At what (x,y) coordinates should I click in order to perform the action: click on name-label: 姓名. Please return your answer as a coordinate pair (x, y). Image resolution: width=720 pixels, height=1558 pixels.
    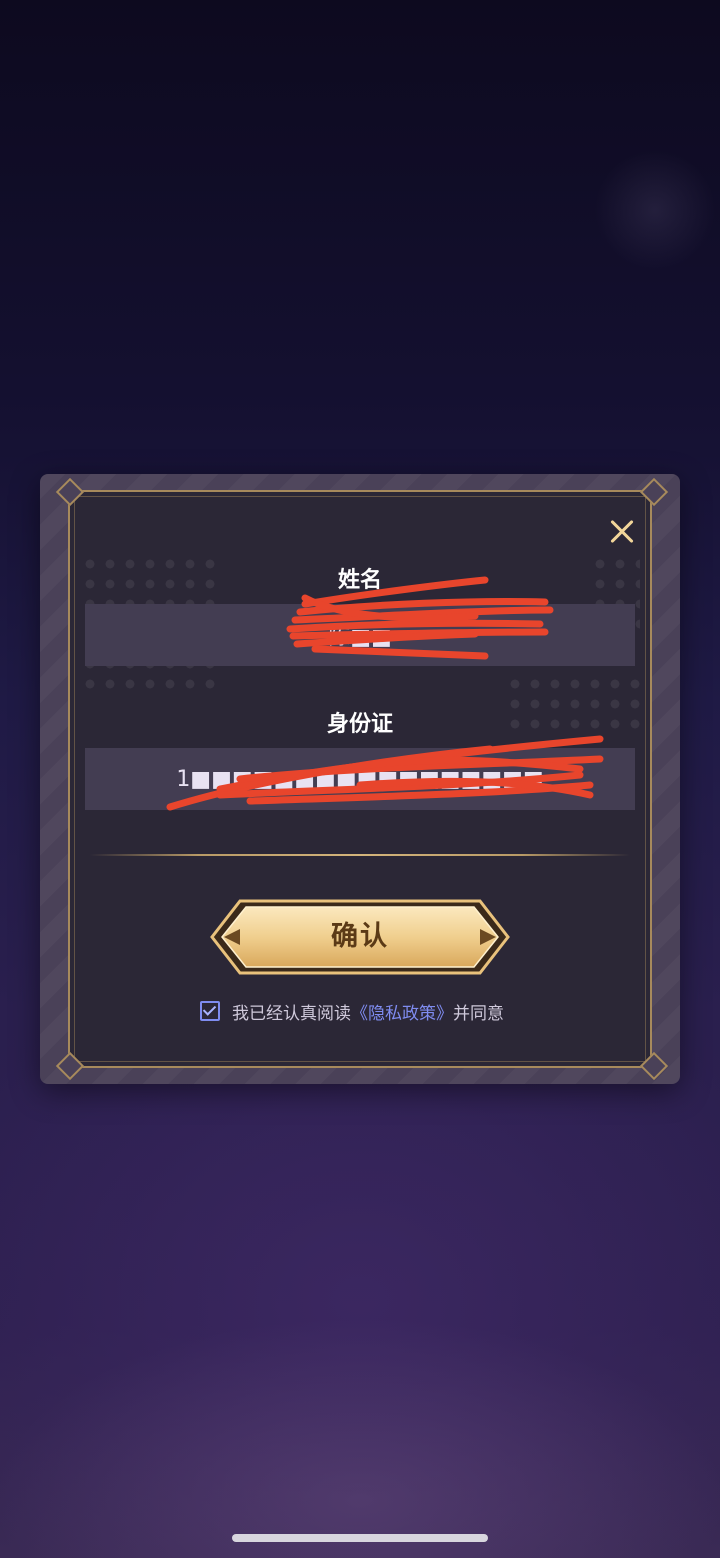
    Looking at the image, I should click on (359, 580).